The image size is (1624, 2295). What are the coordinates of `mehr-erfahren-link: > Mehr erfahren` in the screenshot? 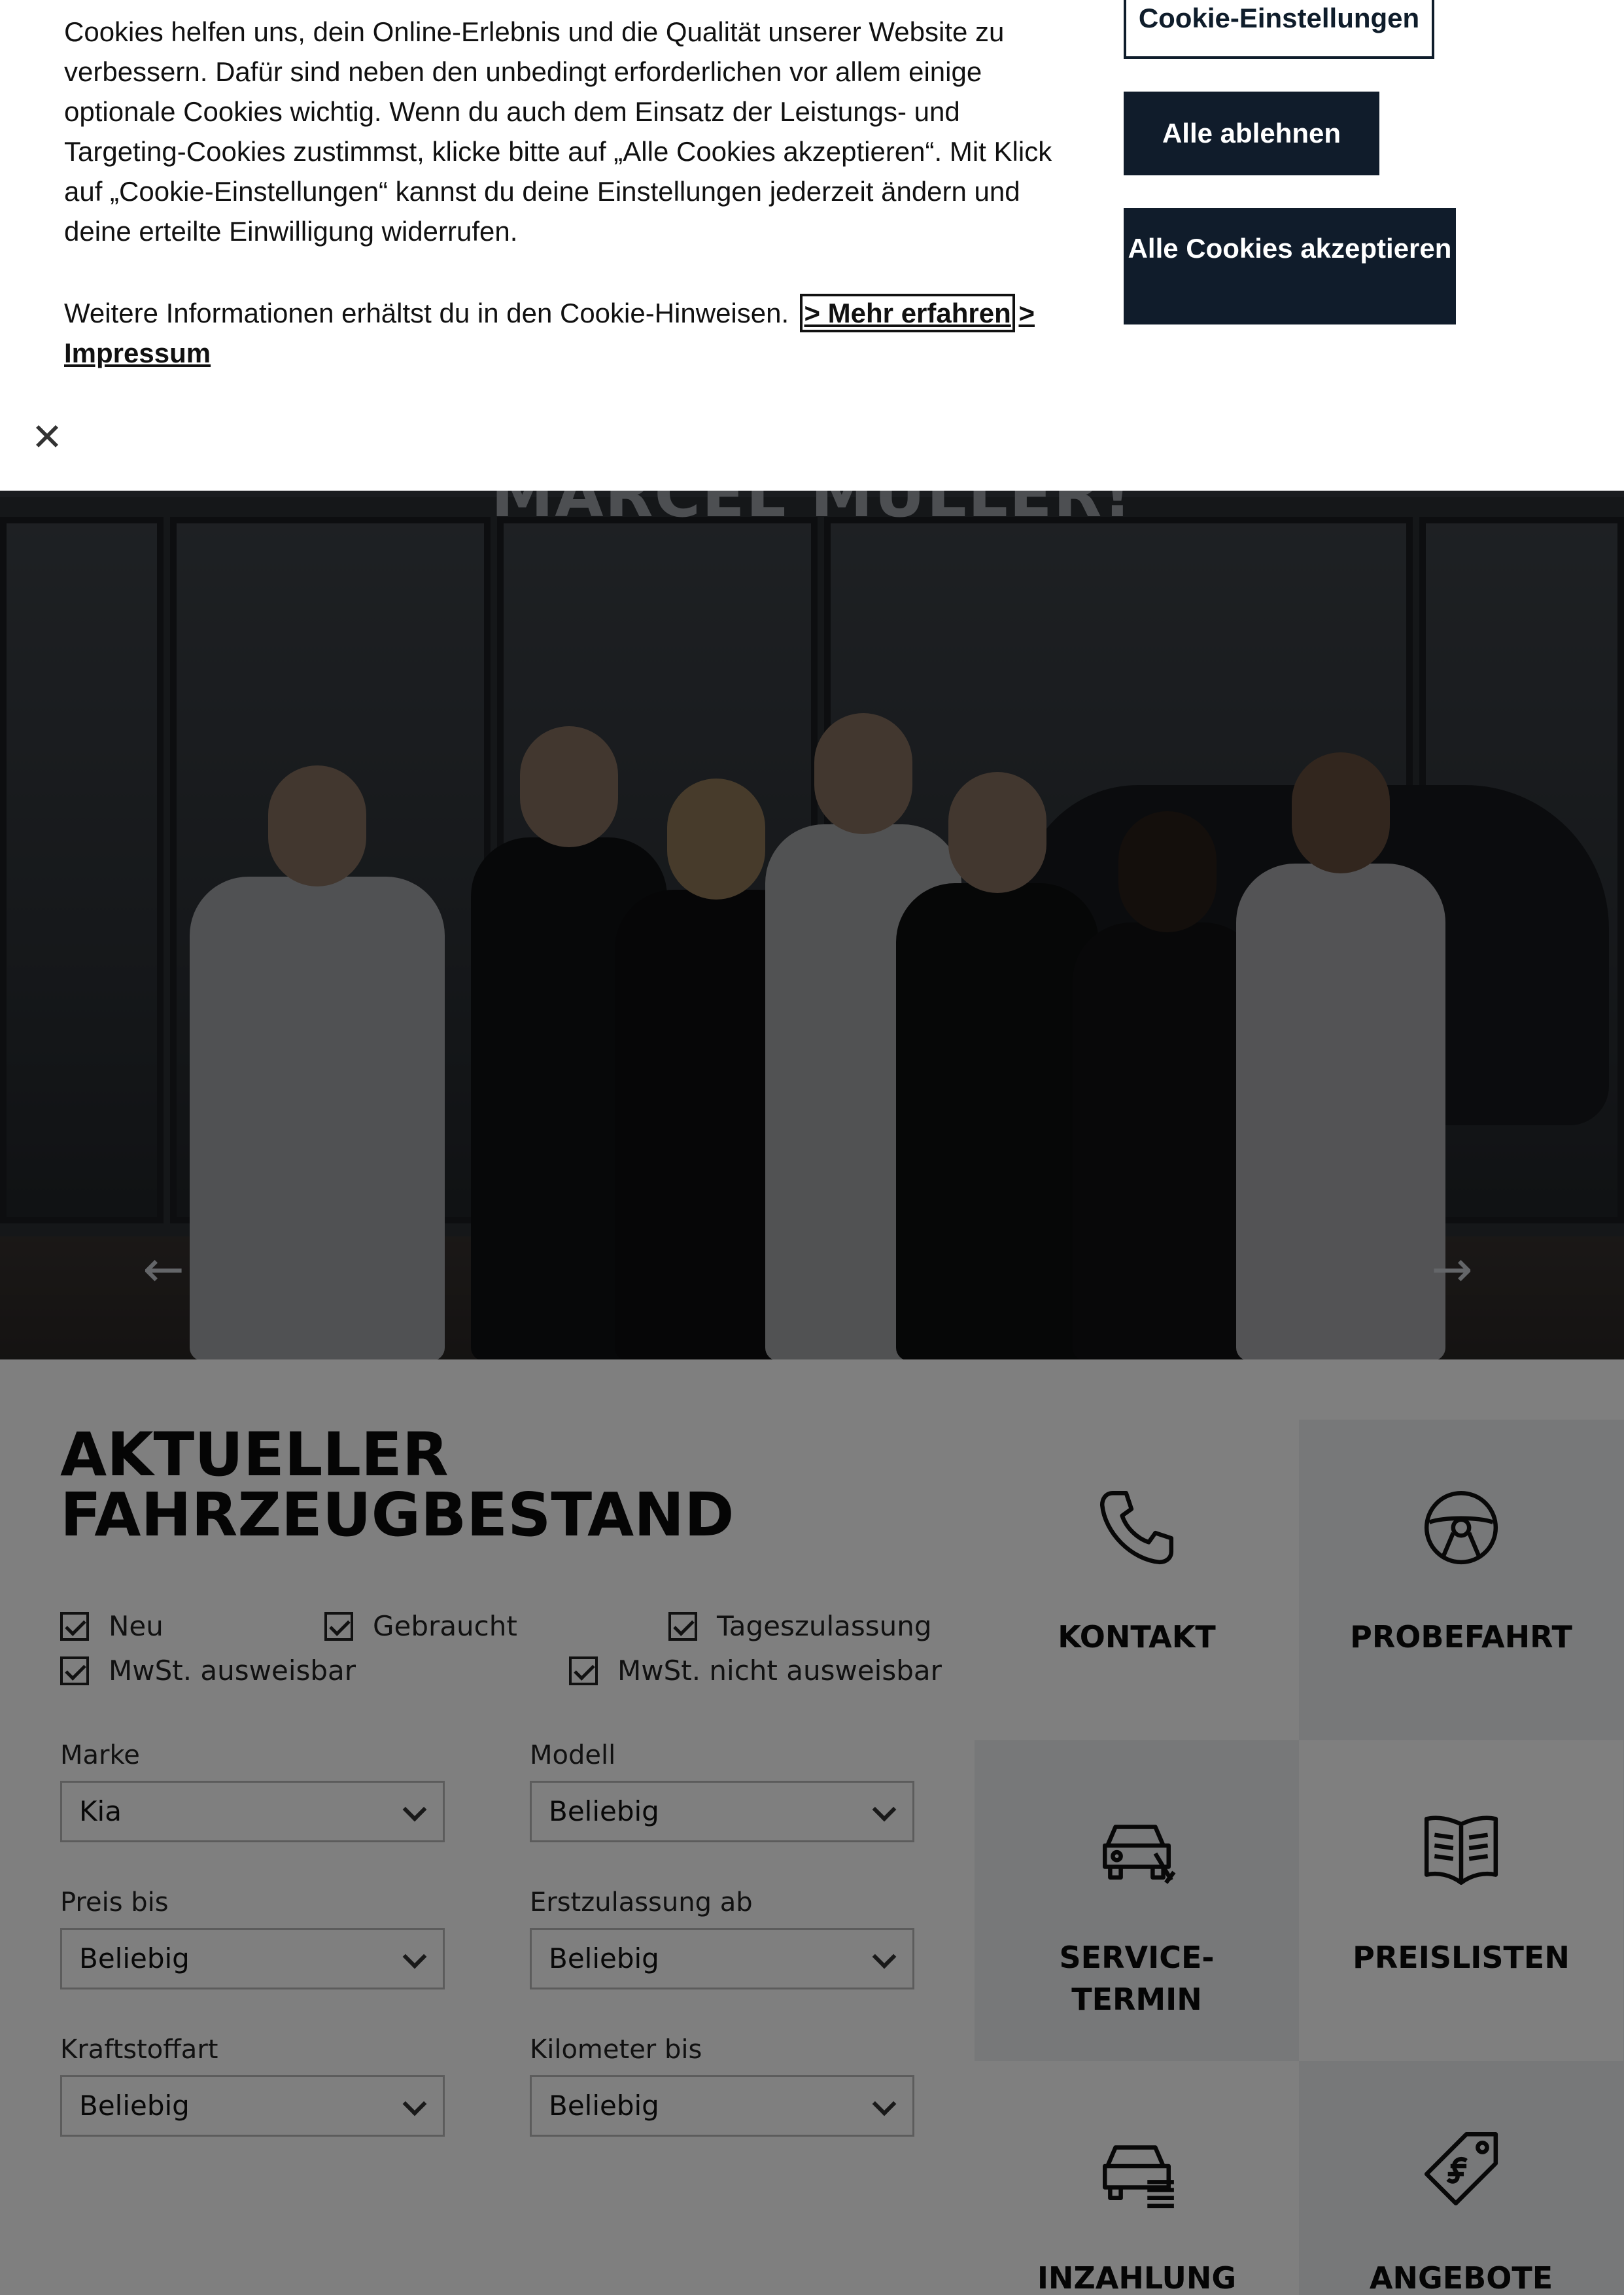 It's located at (908, 313).